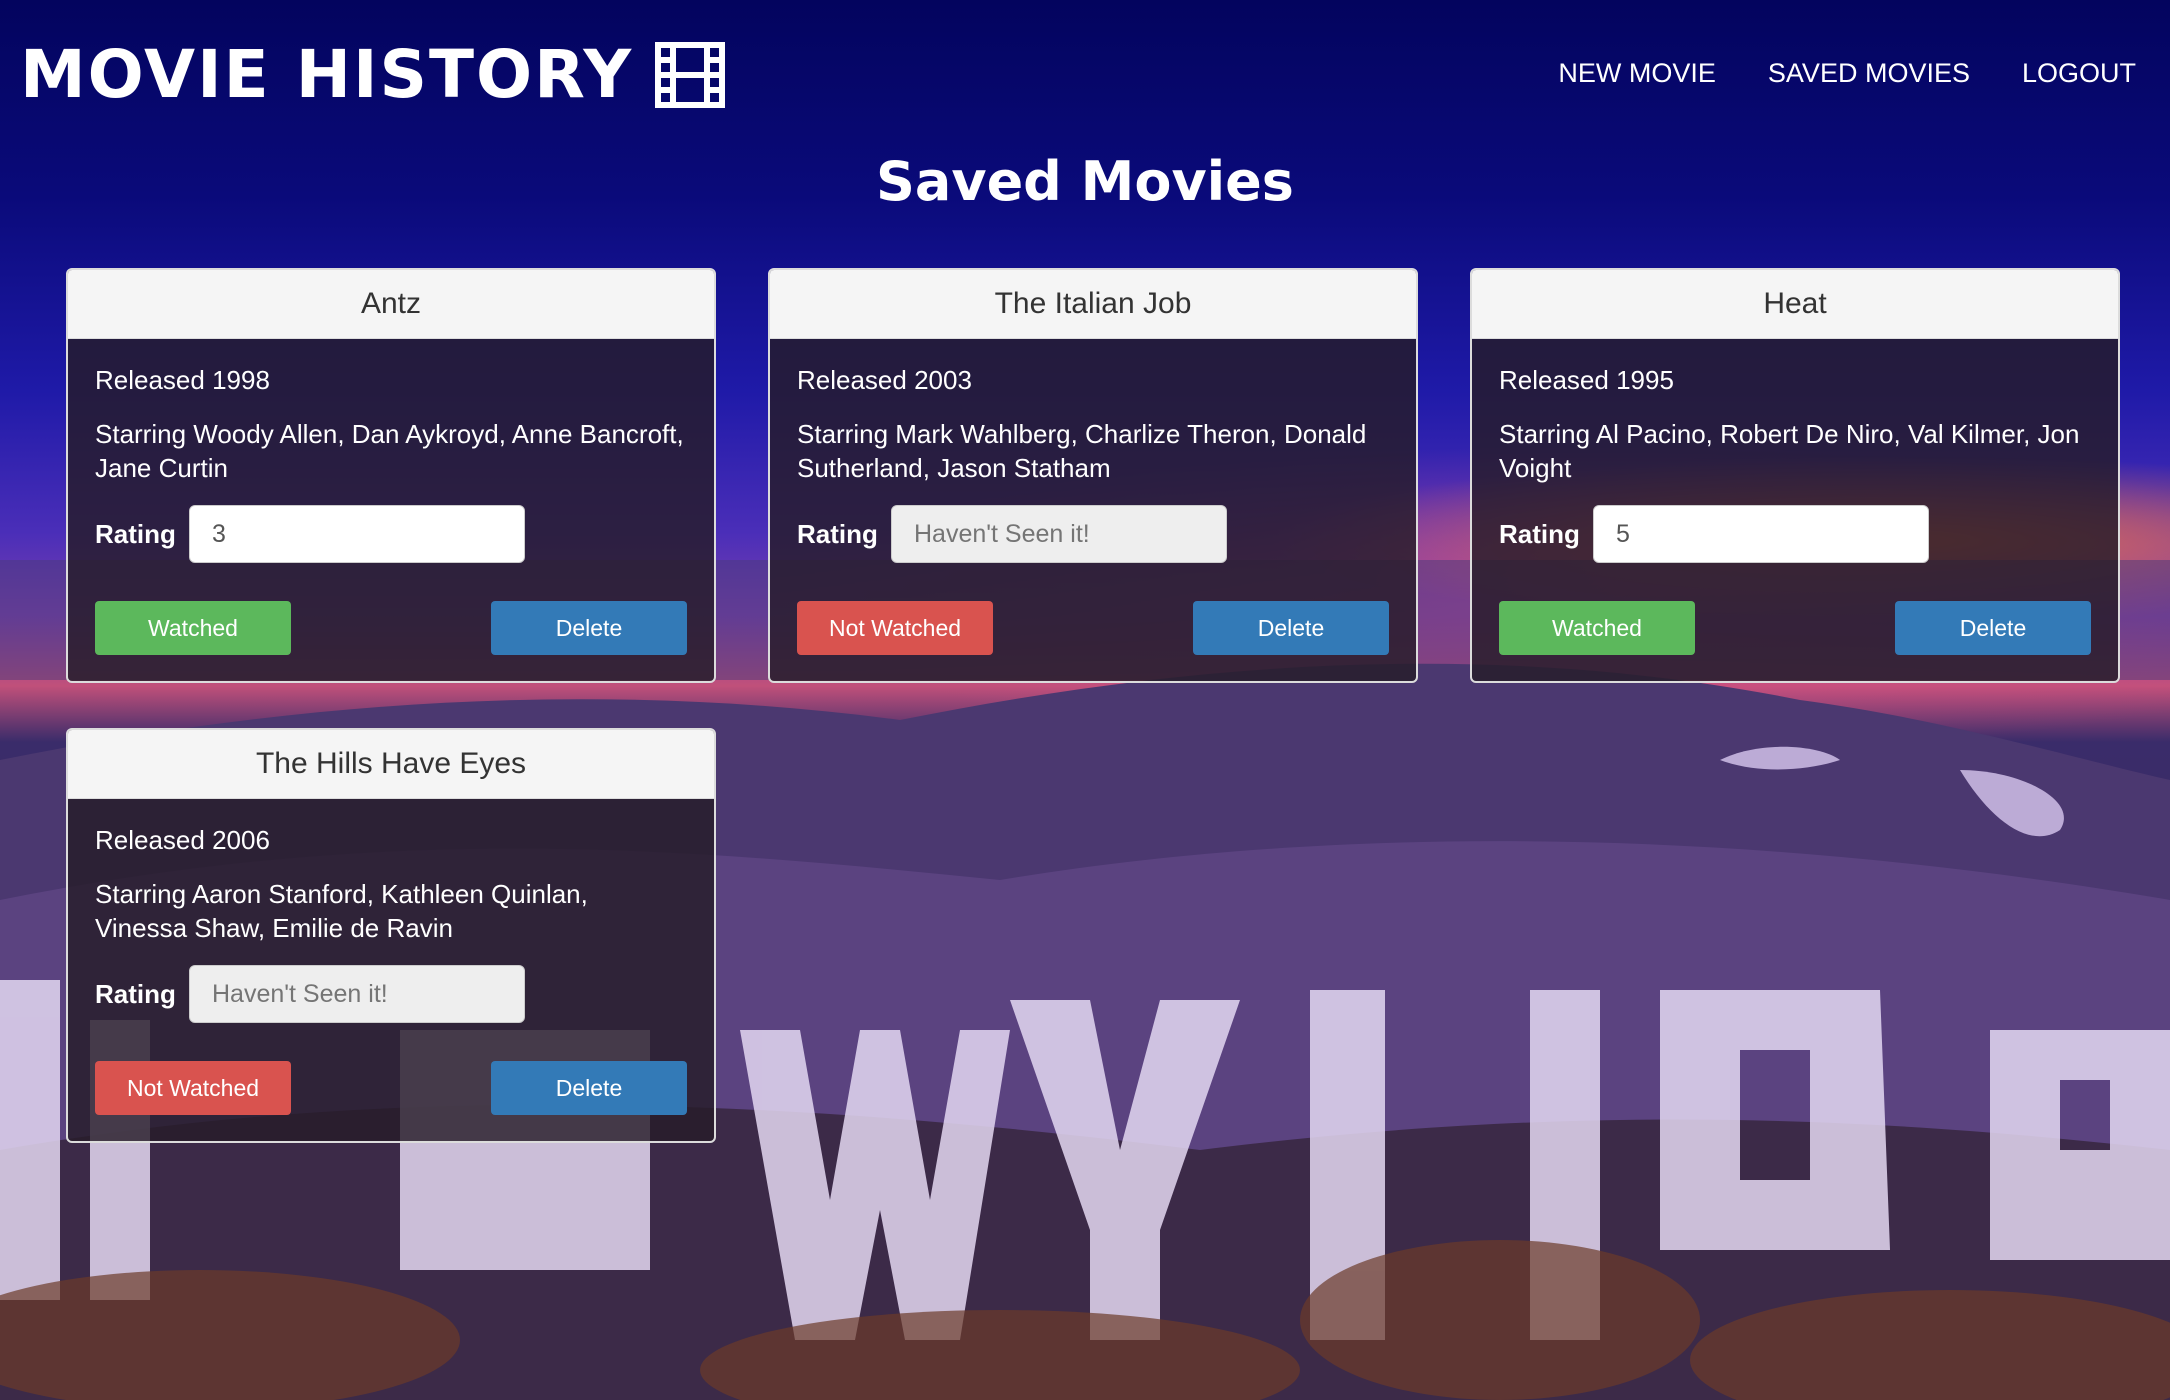  I want to click on nav-saved-movies: SAVED MOVIES, so click(1869, 73).